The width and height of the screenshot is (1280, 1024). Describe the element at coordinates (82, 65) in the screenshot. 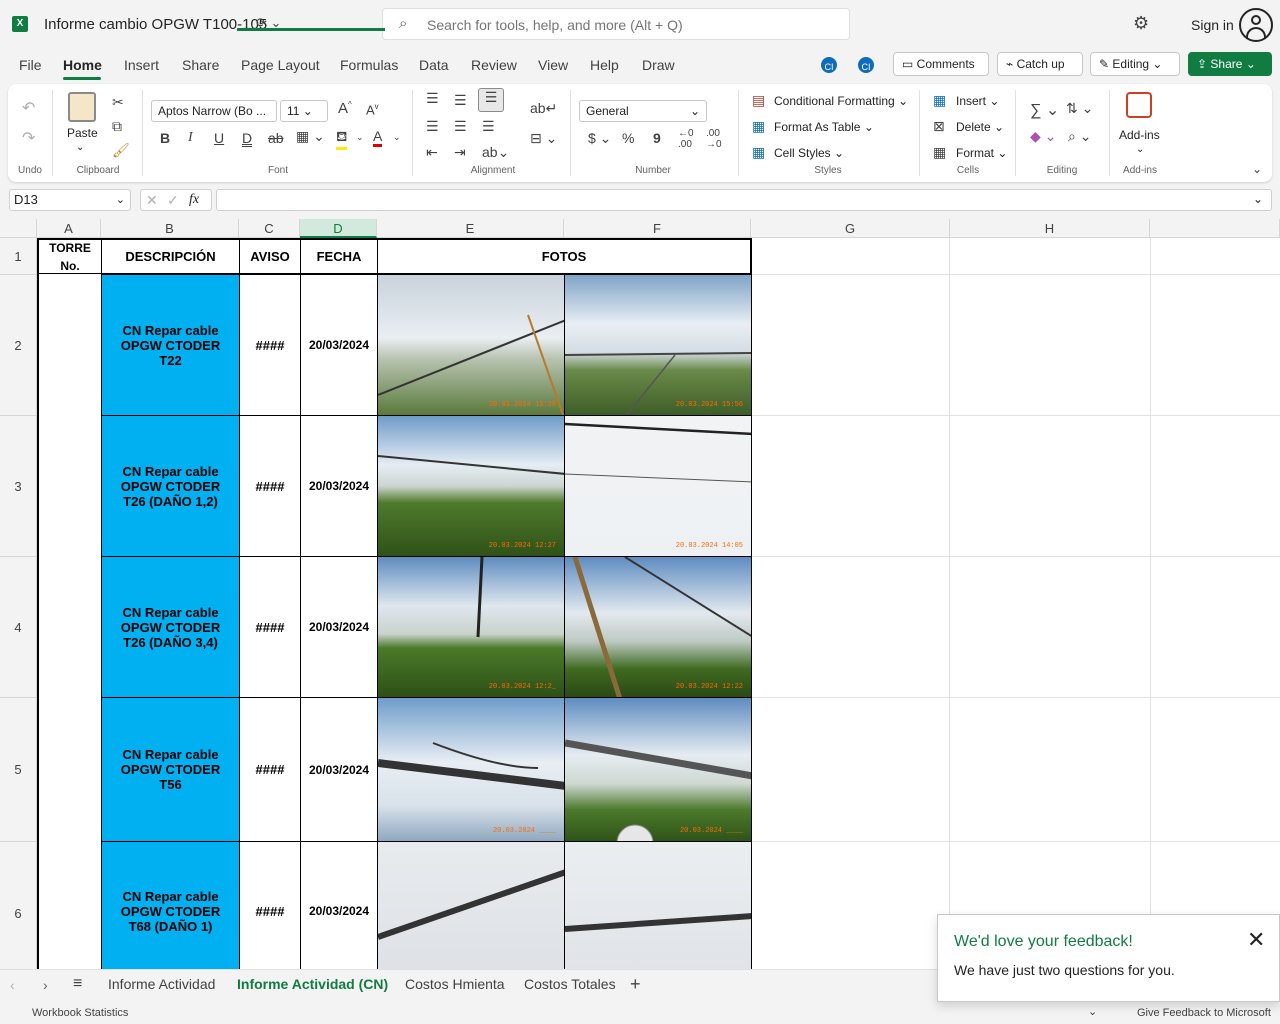

I see `tab-home: Home` at that location.